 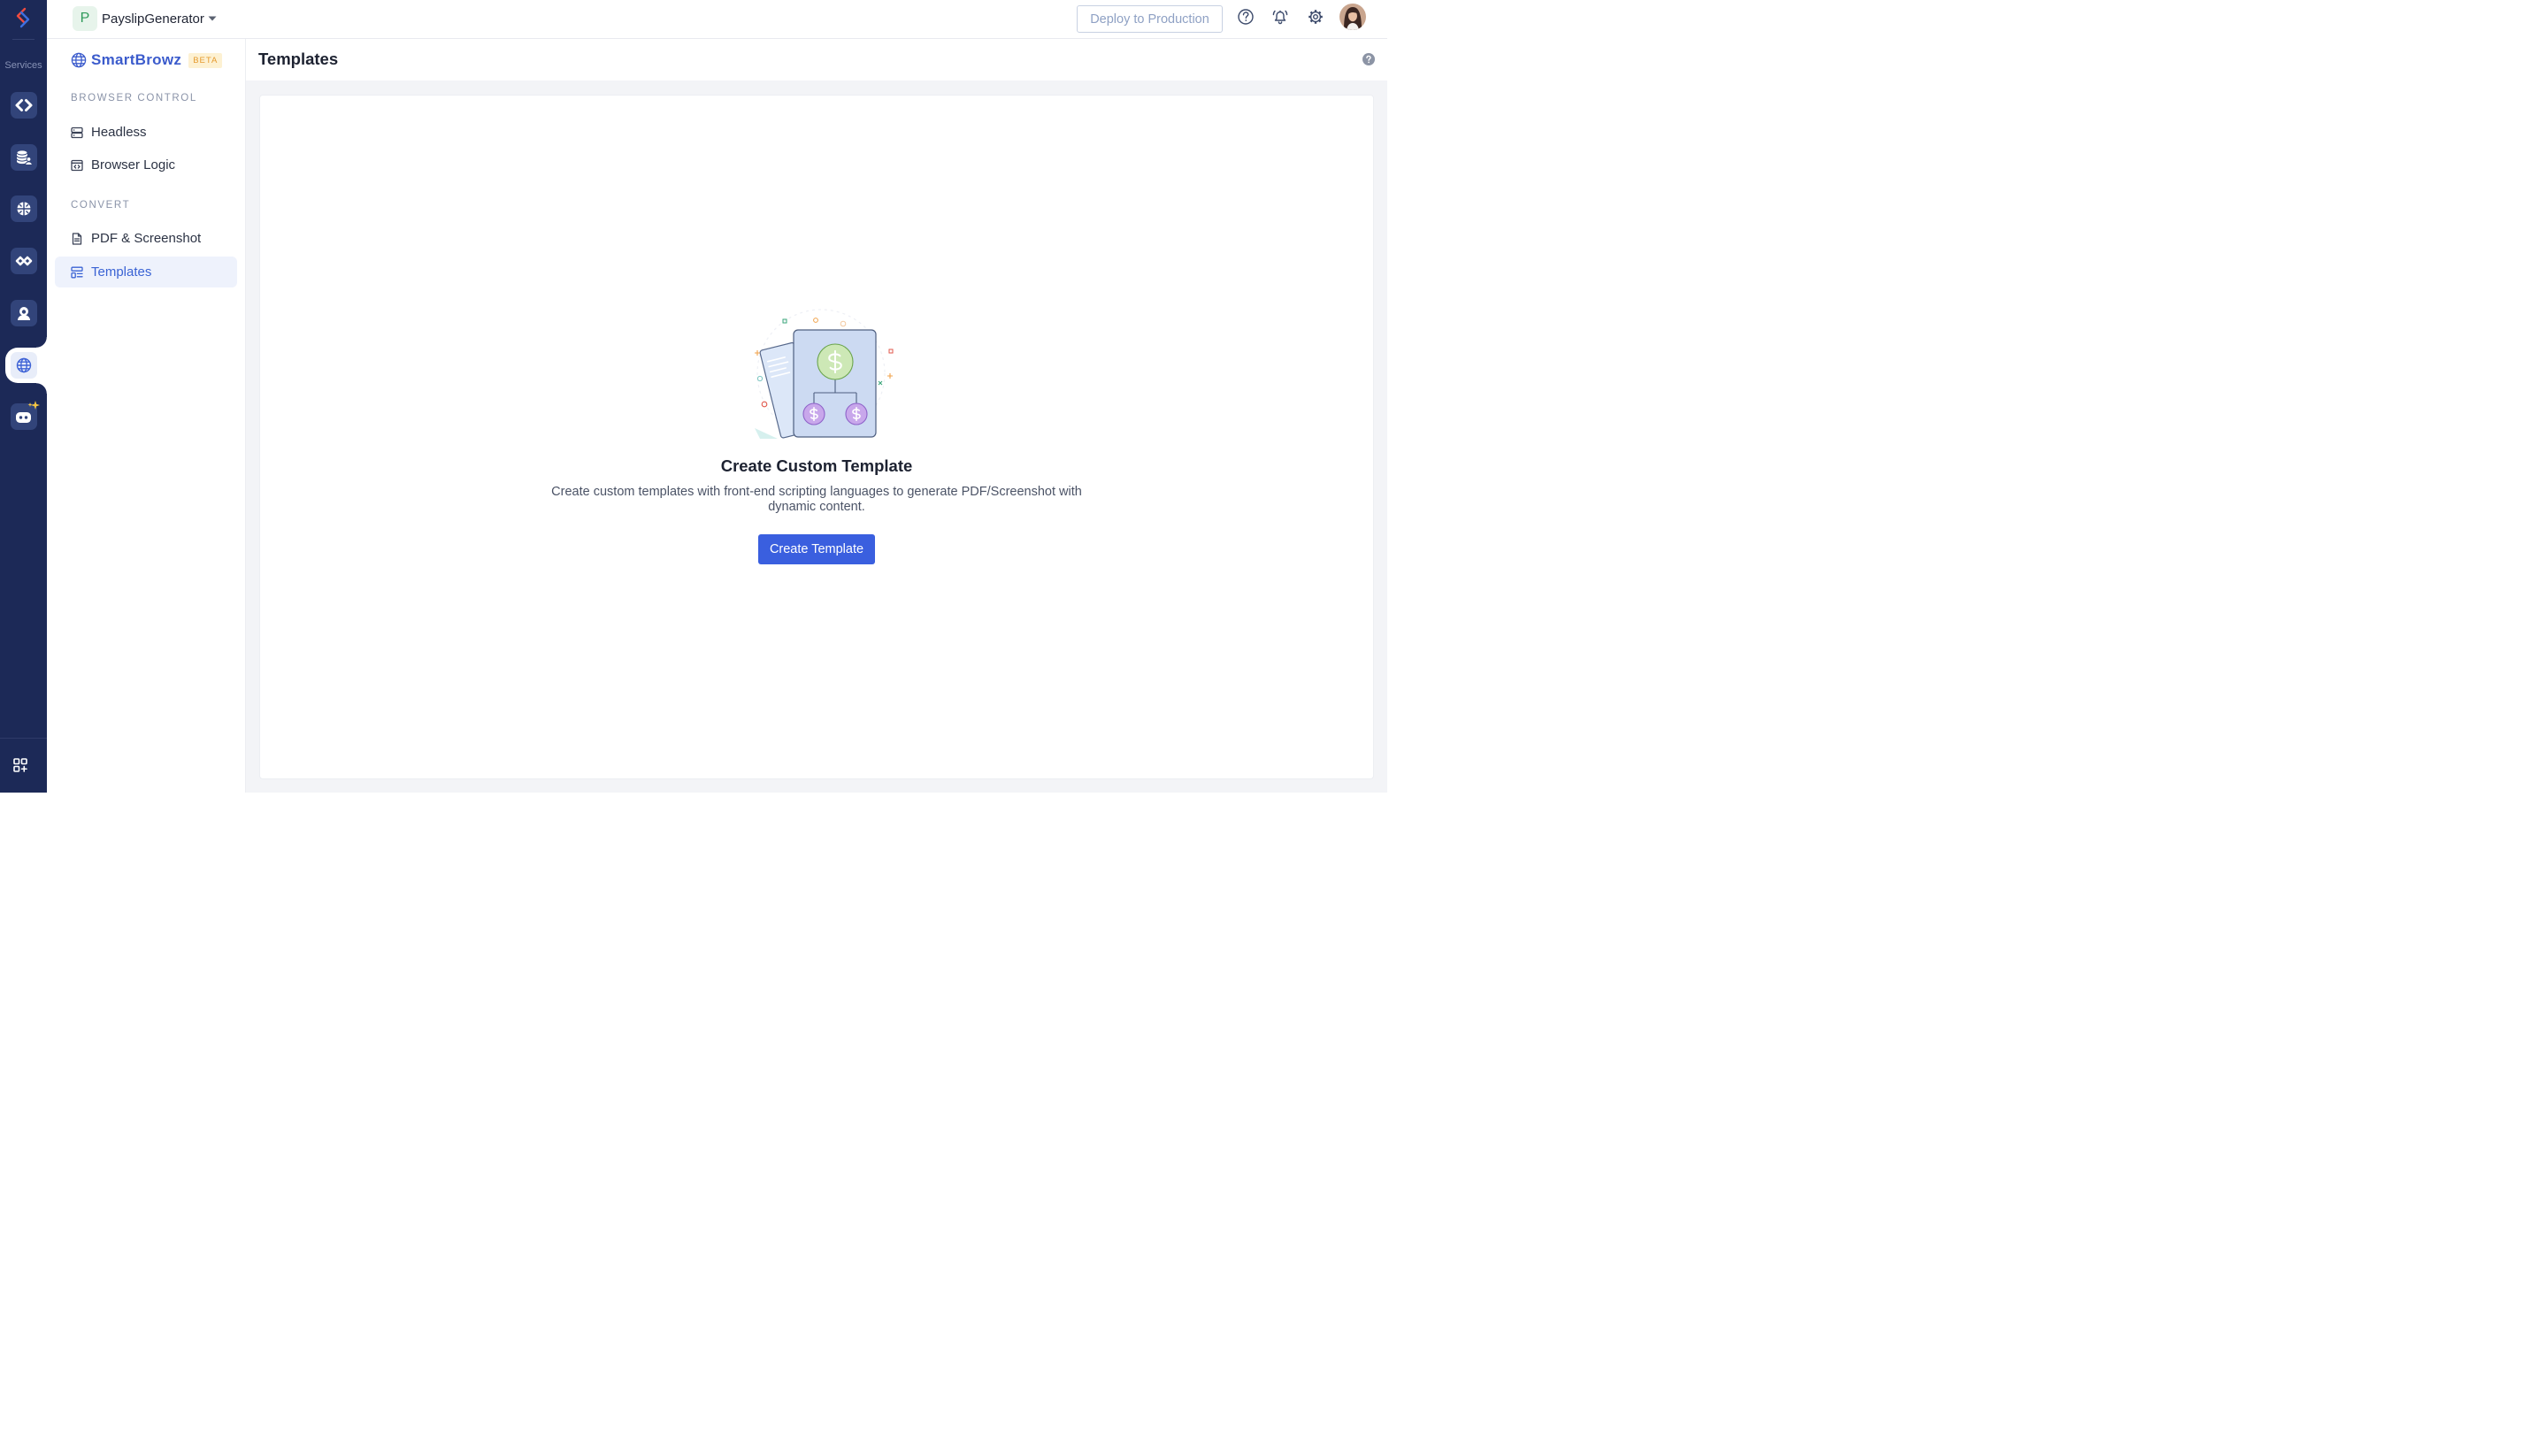 I want to click on sidebar-item-headless: Headless, so click(x=146, y=132).